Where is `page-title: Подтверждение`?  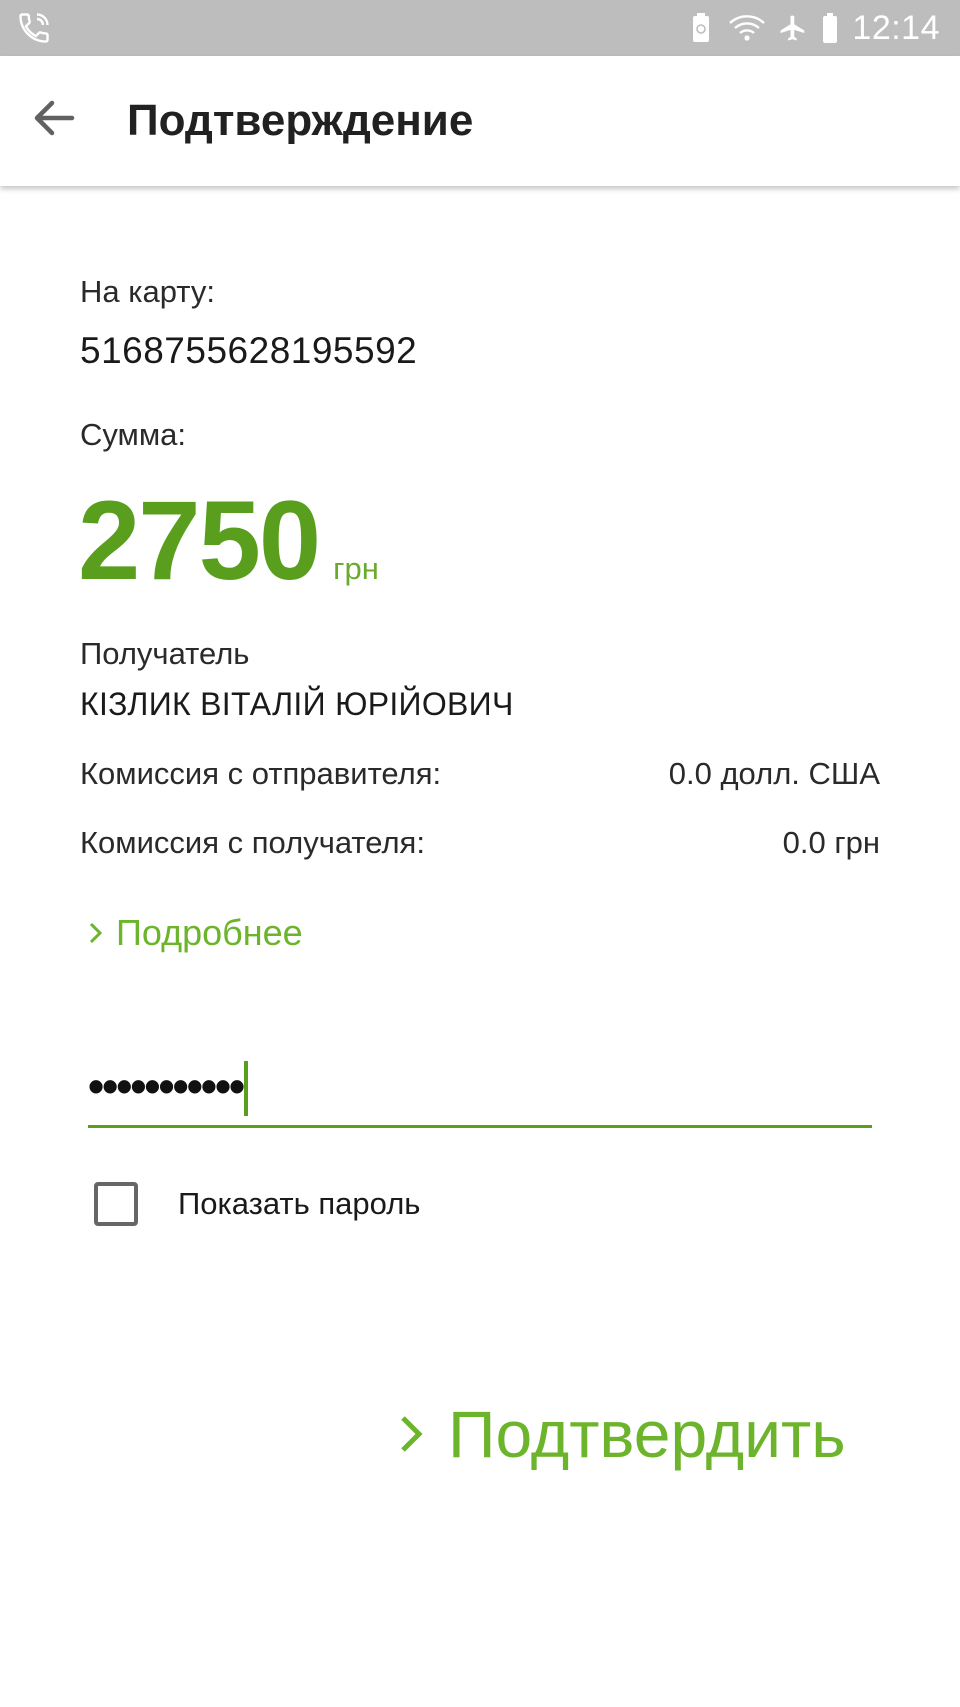
page-title: Подтверждение is located at coordinates (300, 120).